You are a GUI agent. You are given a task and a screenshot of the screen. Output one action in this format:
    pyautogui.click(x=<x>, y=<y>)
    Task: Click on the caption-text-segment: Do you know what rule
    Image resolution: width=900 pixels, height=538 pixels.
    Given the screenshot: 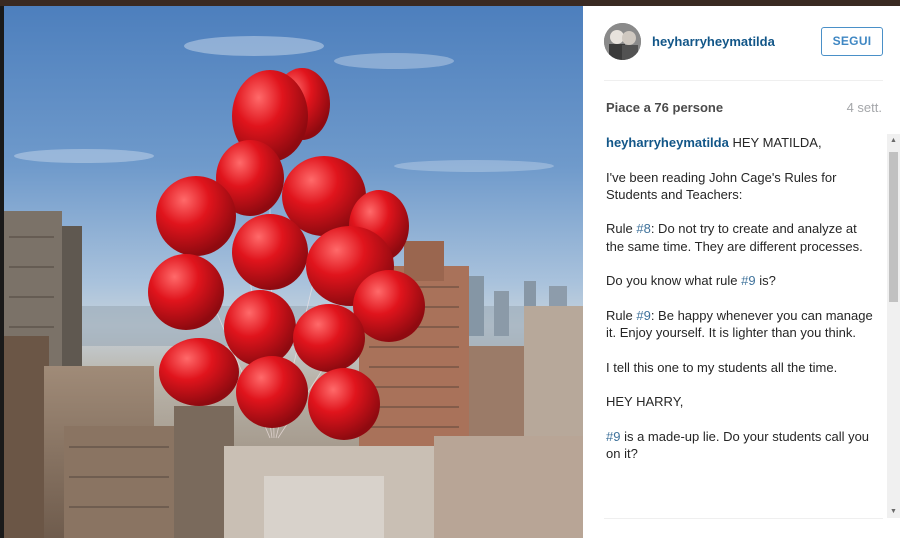 What is the action you would take?
    pyautogui.click(x=674, y=281)
    